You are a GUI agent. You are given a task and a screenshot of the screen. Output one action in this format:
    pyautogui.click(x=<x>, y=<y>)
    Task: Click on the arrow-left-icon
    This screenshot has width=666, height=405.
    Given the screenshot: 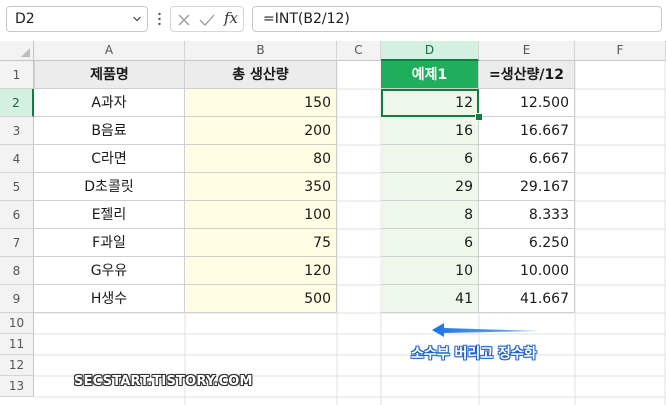 What is the action you would take?
    pyautogui.click(x=486, y=330)
    